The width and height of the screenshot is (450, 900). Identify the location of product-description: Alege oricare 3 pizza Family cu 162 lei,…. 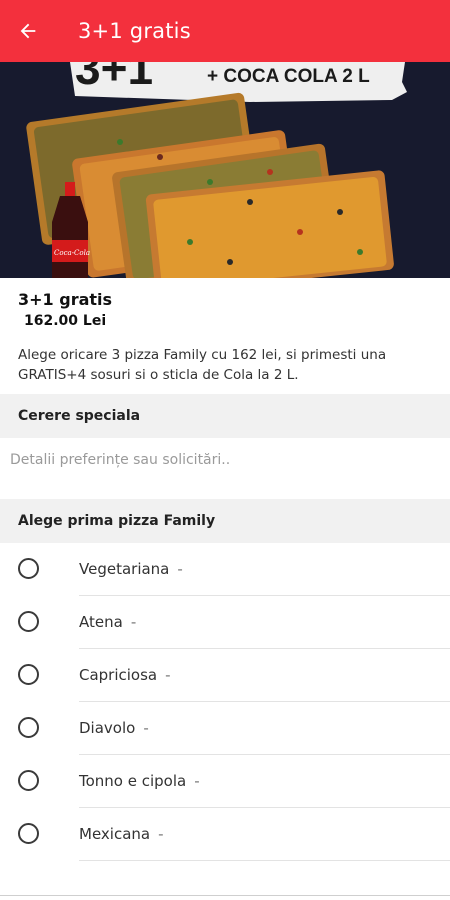
(202, 365).